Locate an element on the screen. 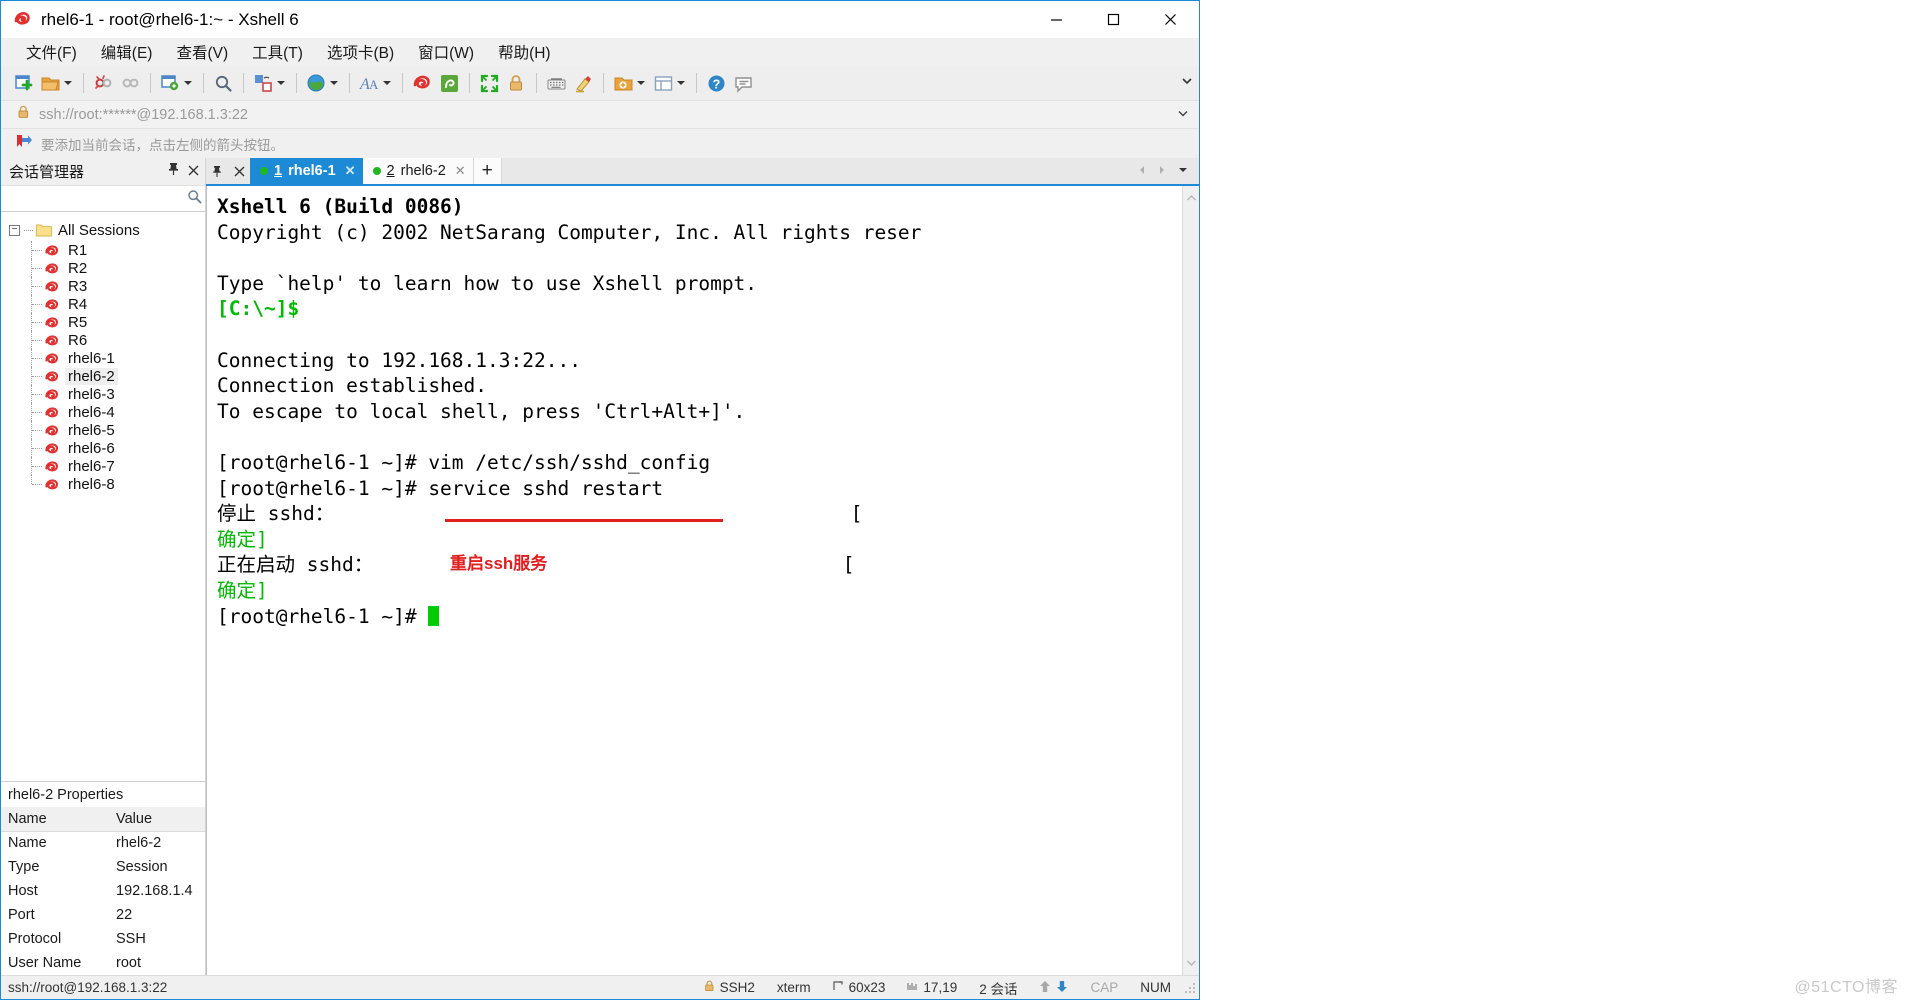  layout-button is located at coordinates (670, 83).